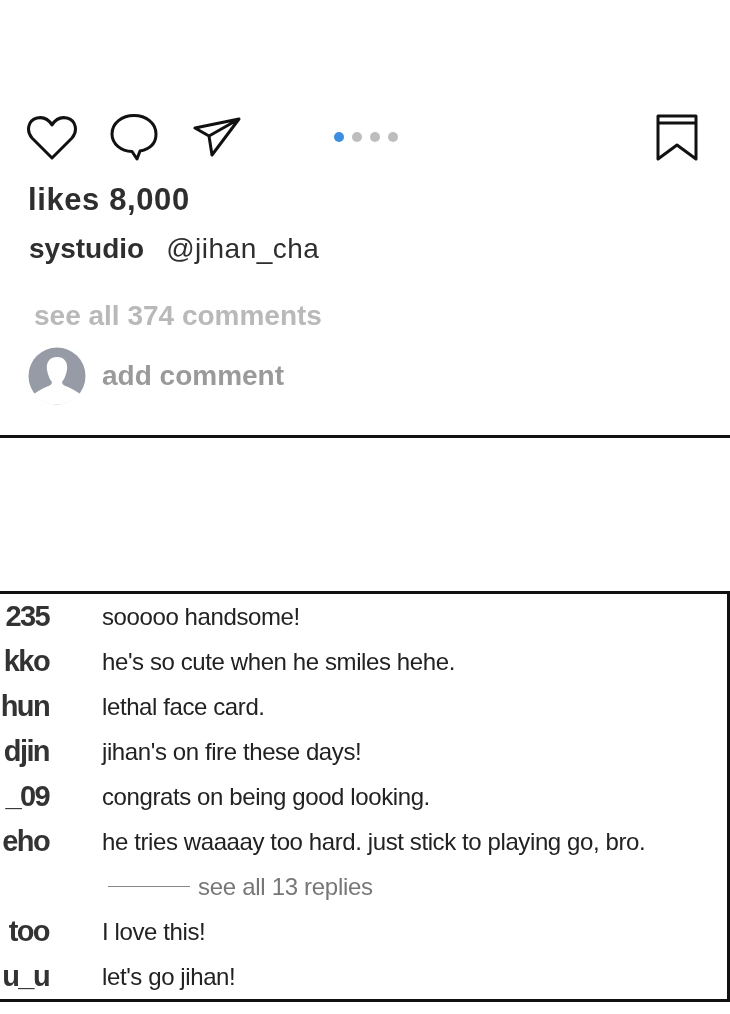 The width and height of the screenshot is (730, 1014). What do you see at coordinates (285, 886) in the screenshot?
I see `view-replies-link: see all 13 replies` at bounding box center [285, 886].